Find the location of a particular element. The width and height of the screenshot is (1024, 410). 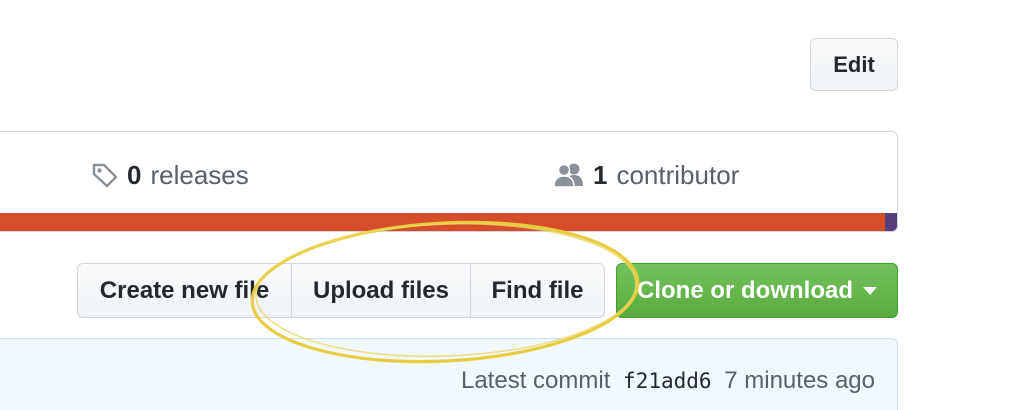

latest-commit-prefix: Latest commit is located at coordinates (535, 380).